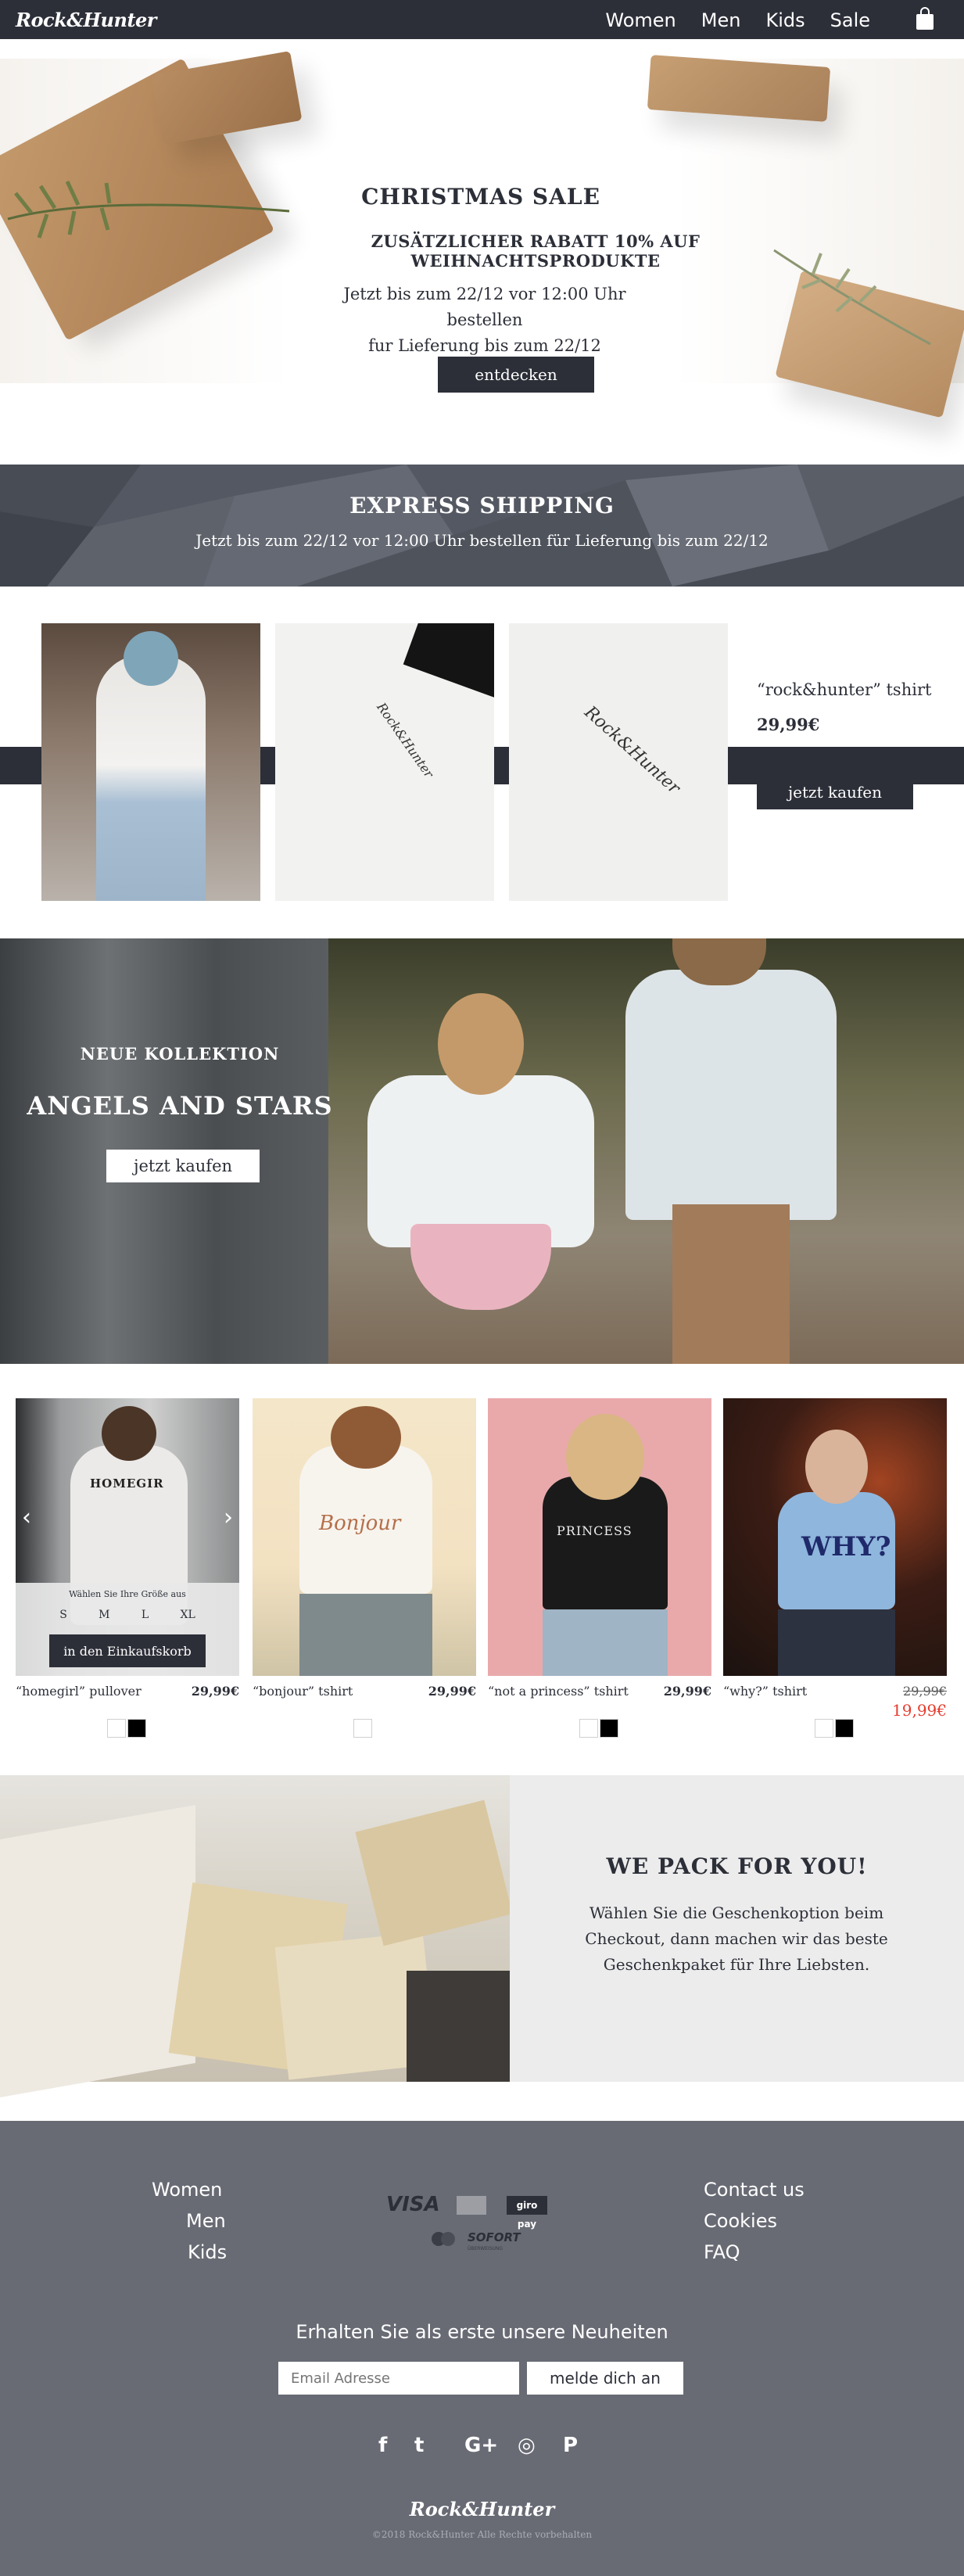 This screenshot has height=2576, width=964. Describe the element at coordinates (570, 2445) in the screenshot. I see `pinterest-icon: P` at that location.